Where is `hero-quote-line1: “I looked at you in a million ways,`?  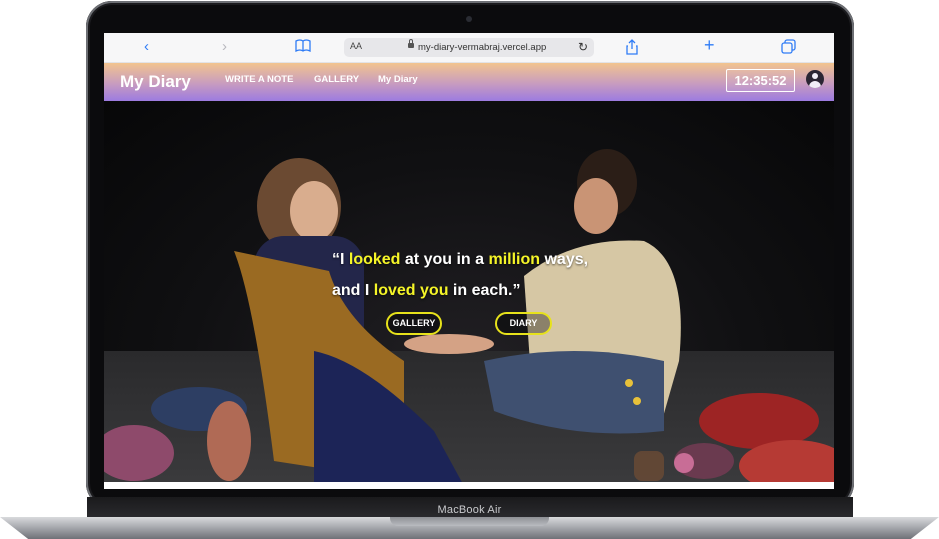 hero-quote-line1: “I looked at you in a million ways, is located at coordinates (482, 259).